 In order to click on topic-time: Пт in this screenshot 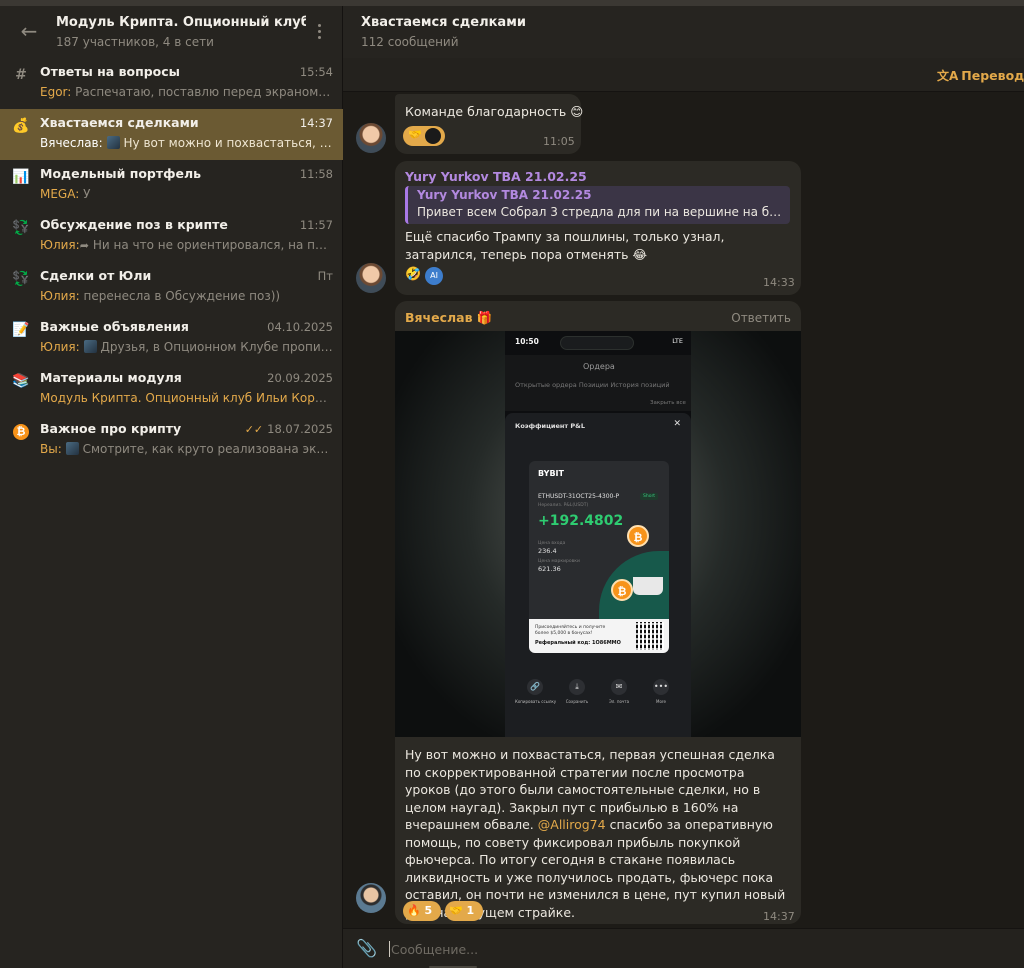, I will do `click(325, 276)`.